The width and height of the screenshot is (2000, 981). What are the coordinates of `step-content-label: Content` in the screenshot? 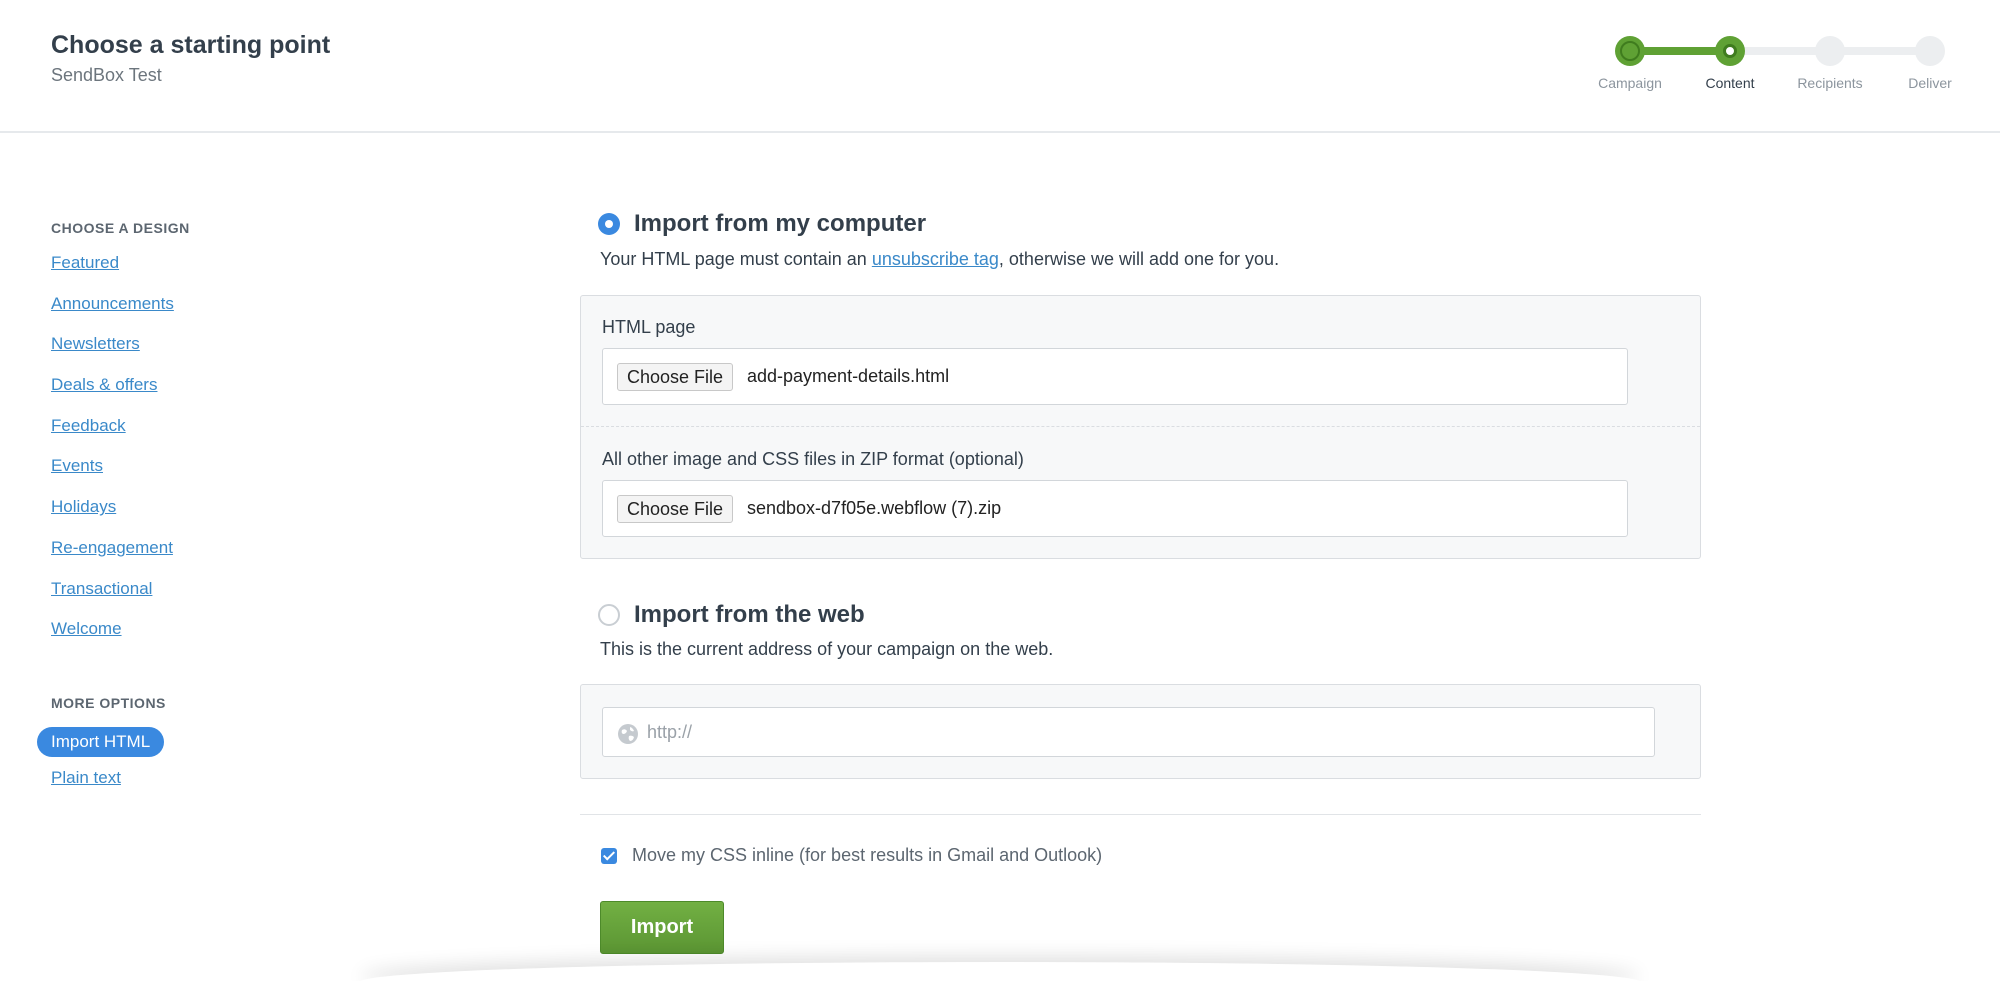 It's located at (1730, 83).